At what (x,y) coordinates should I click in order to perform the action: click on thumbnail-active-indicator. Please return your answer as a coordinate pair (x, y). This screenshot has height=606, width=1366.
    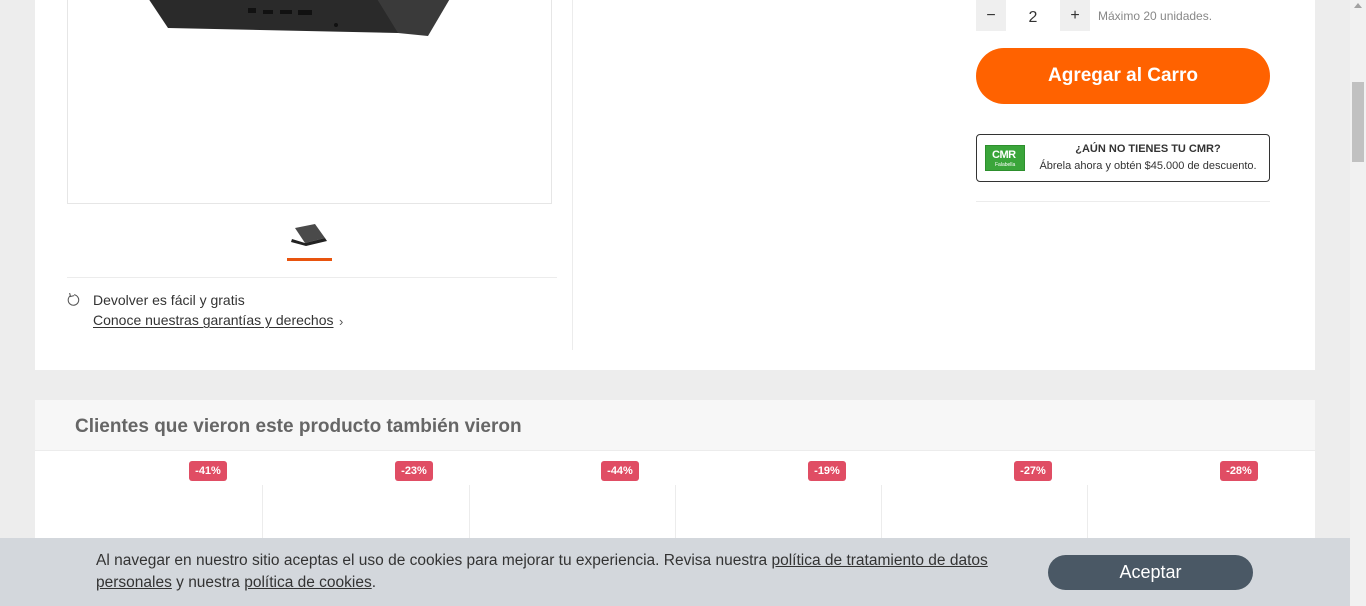
    Looking at the image, I should click on (309, 259).